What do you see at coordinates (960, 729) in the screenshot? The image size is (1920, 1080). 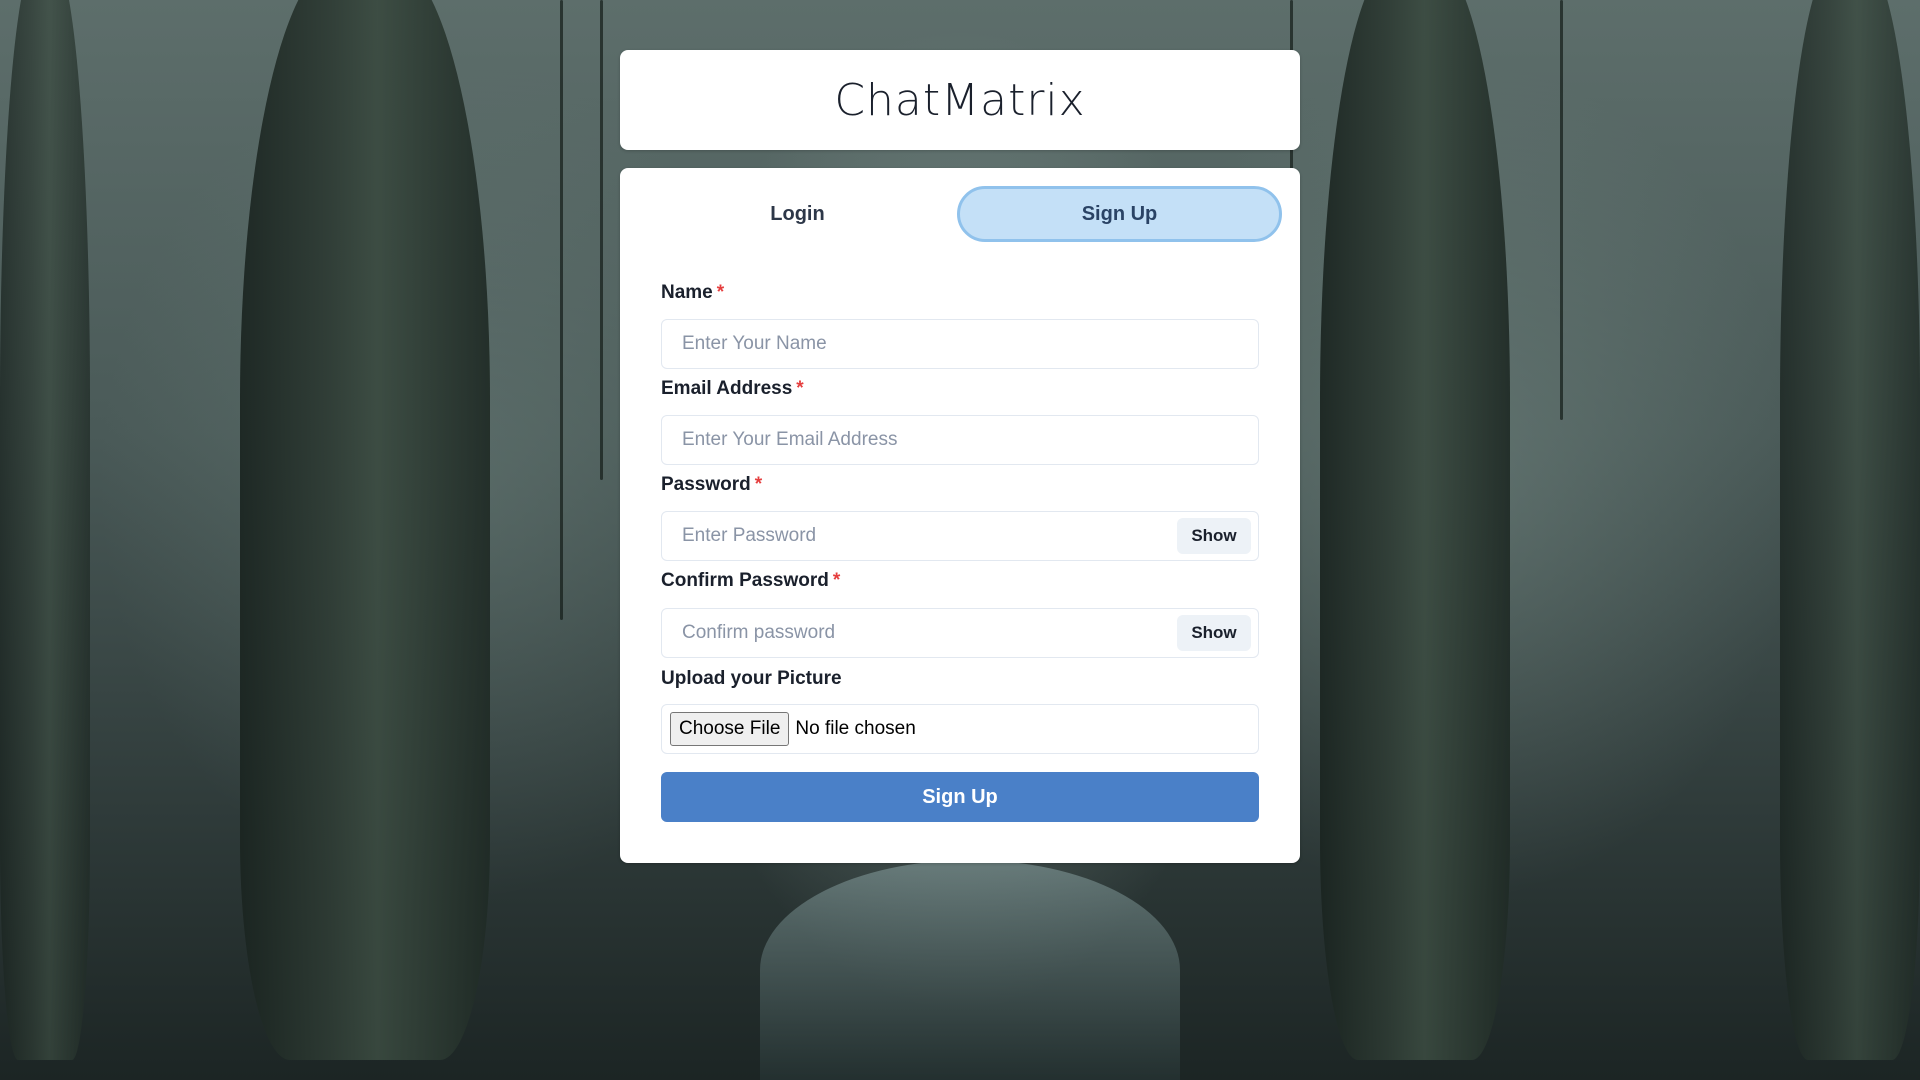 I see `picture-file-input: Choose File No file chosen` at bounding box center [960, 729].